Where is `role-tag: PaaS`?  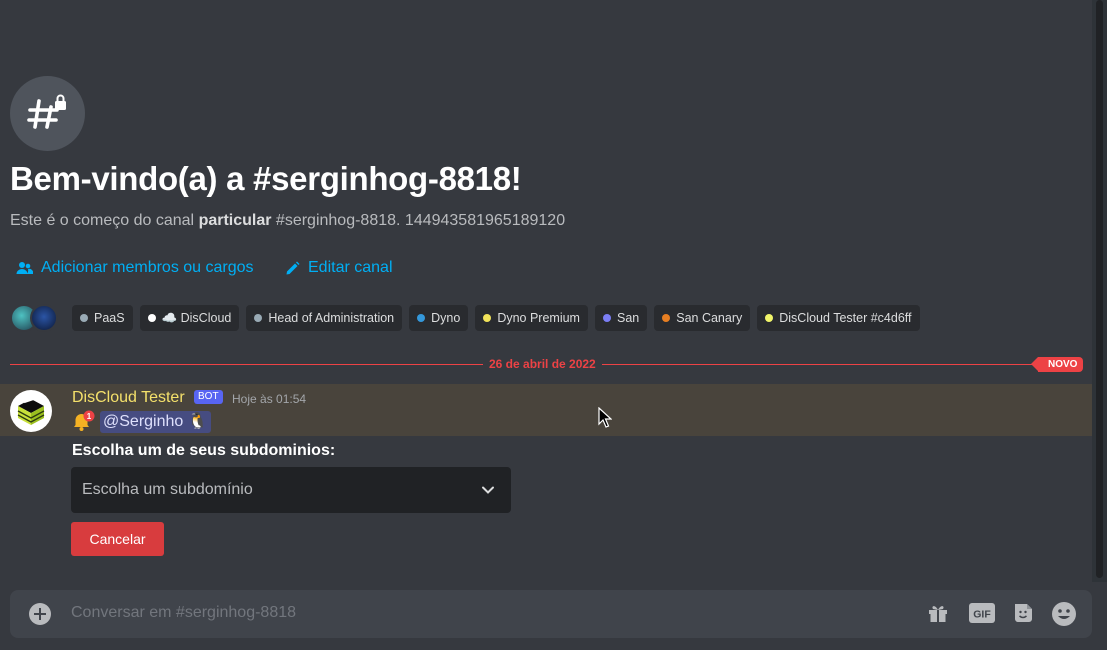
role-tag: PaaS is located at coordinates (102, 318).